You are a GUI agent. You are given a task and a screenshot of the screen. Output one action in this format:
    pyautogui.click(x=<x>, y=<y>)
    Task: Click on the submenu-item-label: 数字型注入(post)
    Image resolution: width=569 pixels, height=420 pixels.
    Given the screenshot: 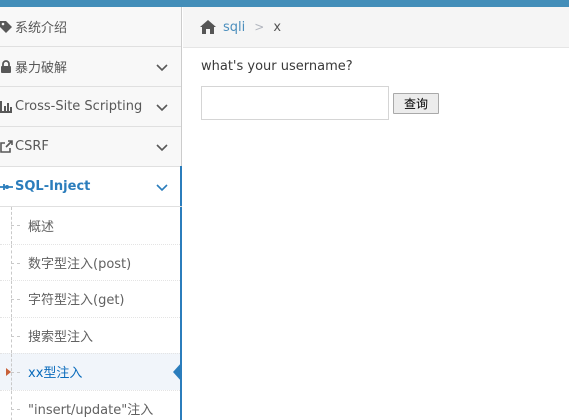 What is the action you would take?
    pyautogui.click(x=80, y=264)
    